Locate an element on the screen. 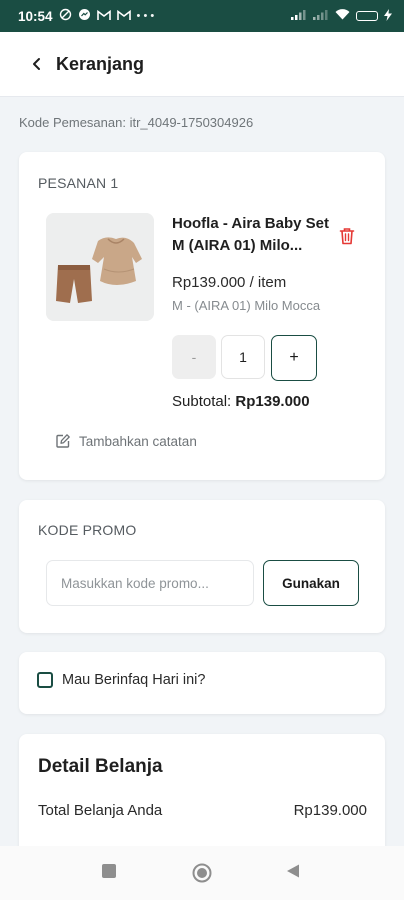 This screenshot has width=404, height=900. battery-icon: 53 is located at coordinates (367, 16).